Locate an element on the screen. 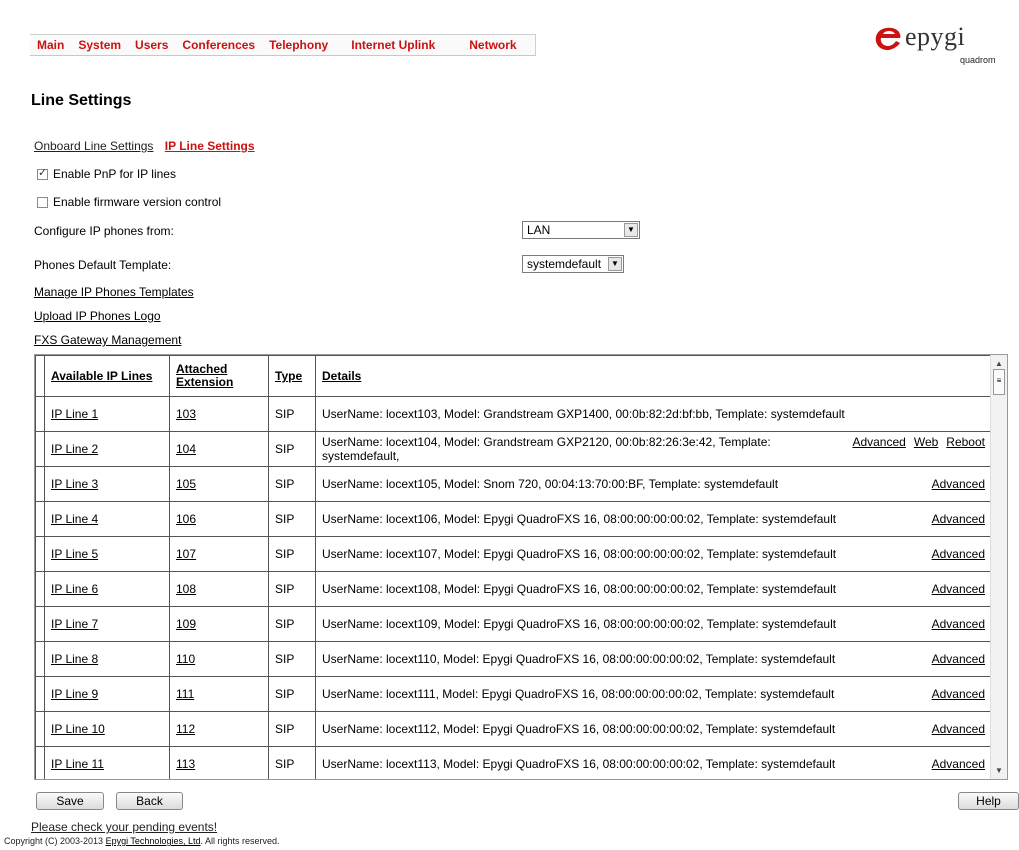 This screenshot has height=850, width=1019. company-link: Epygi Technologies, Ltd is located at coordinates (153, 841).